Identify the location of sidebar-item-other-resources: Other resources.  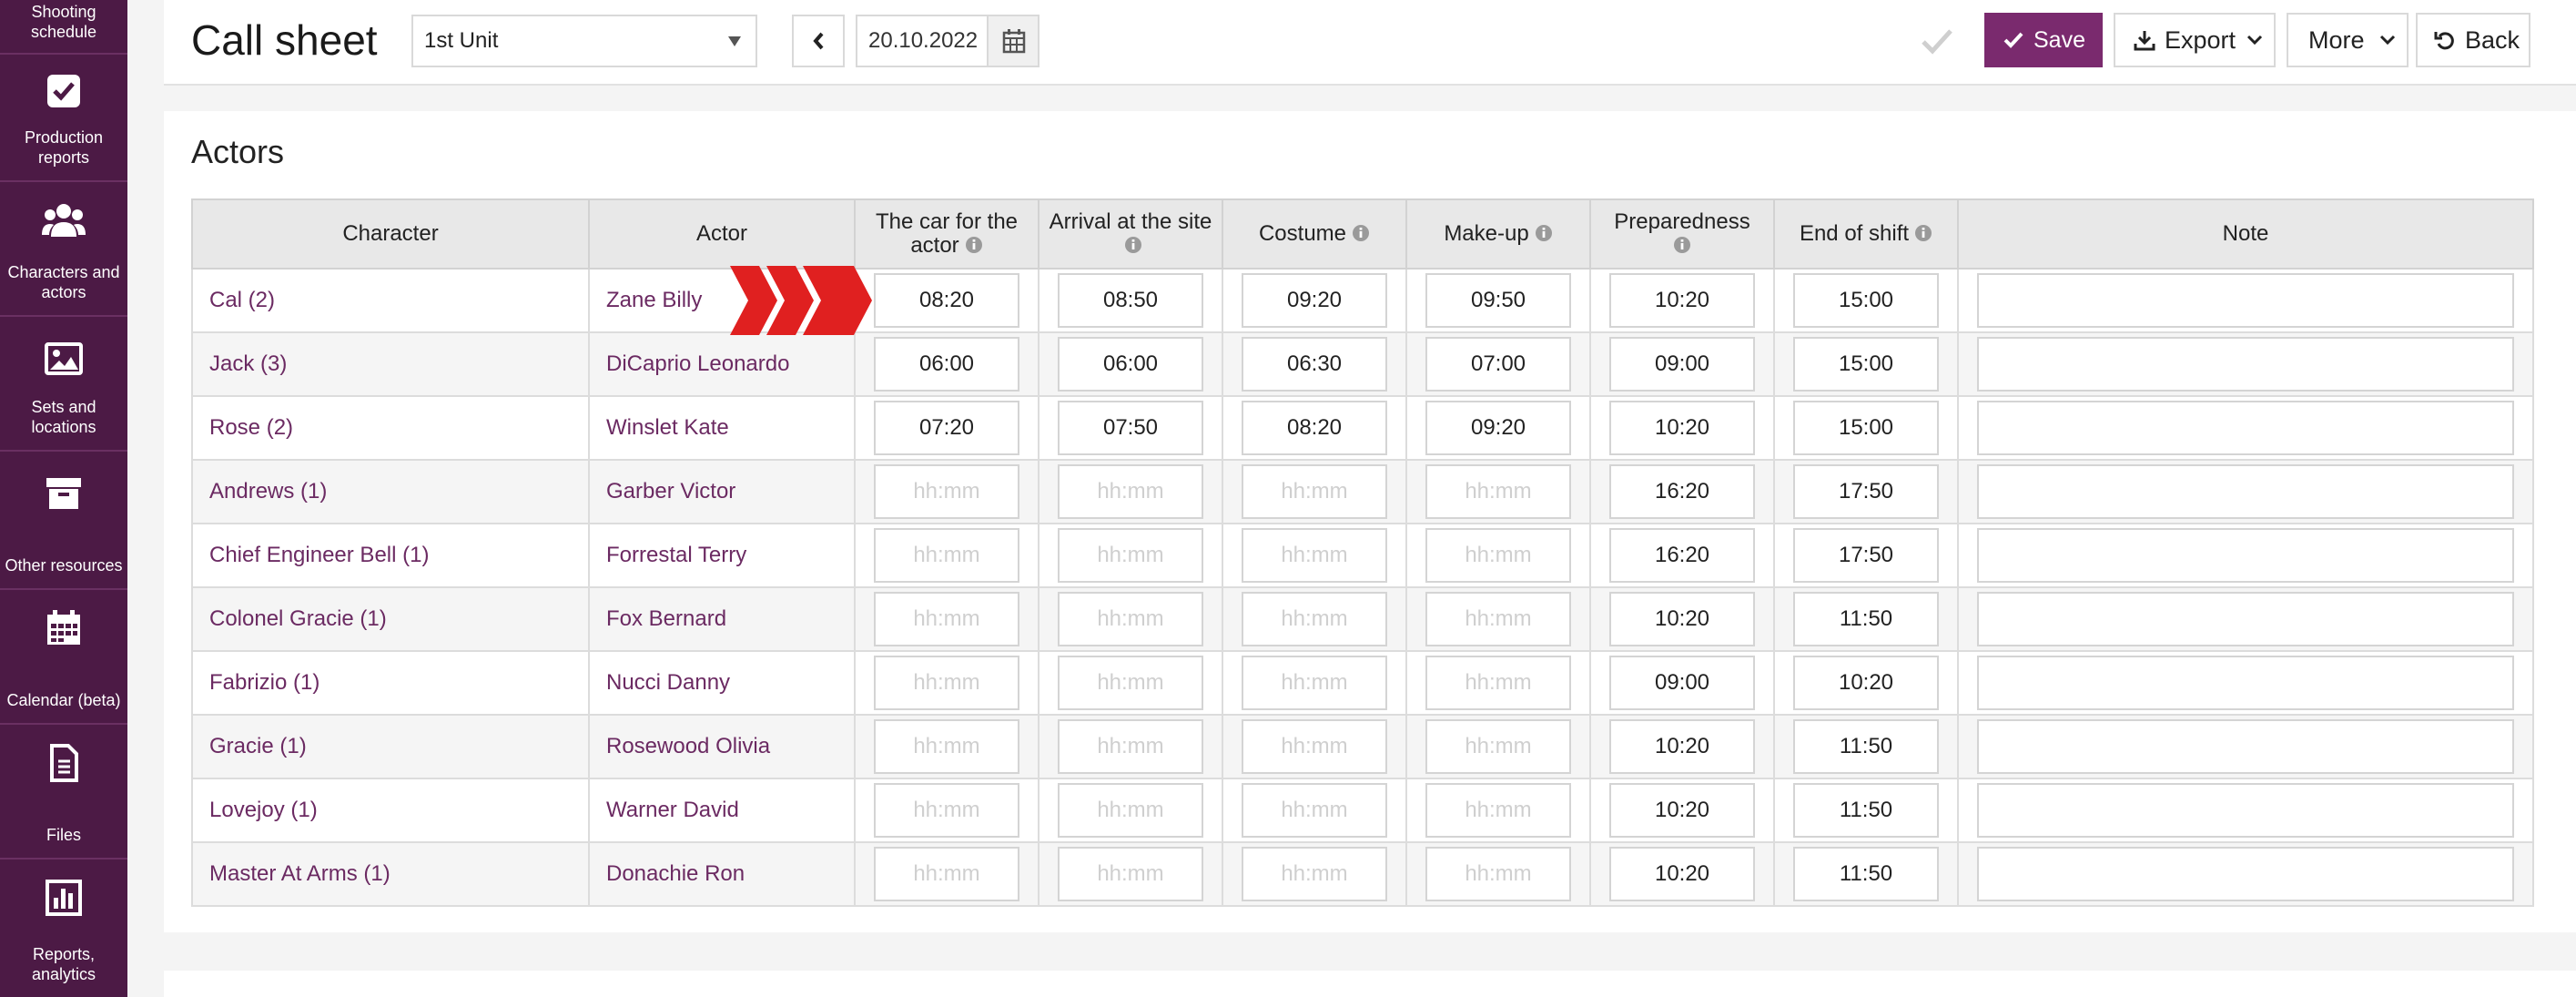
(63, 521).